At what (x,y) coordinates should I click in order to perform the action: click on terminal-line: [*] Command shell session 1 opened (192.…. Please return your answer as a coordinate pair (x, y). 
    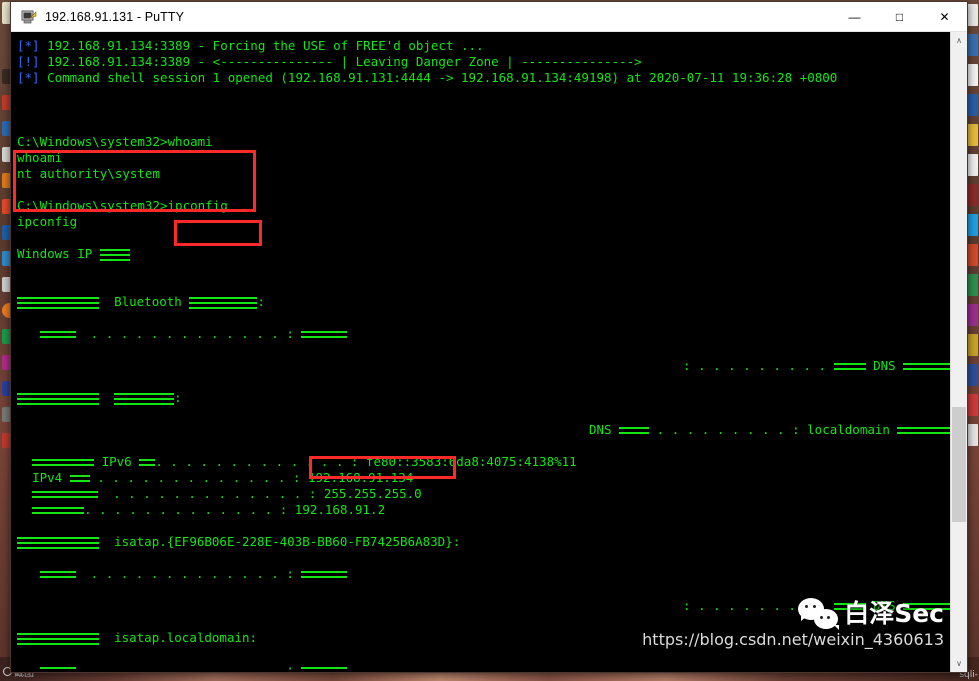
    Looking at the image, I should click on (483, 78).